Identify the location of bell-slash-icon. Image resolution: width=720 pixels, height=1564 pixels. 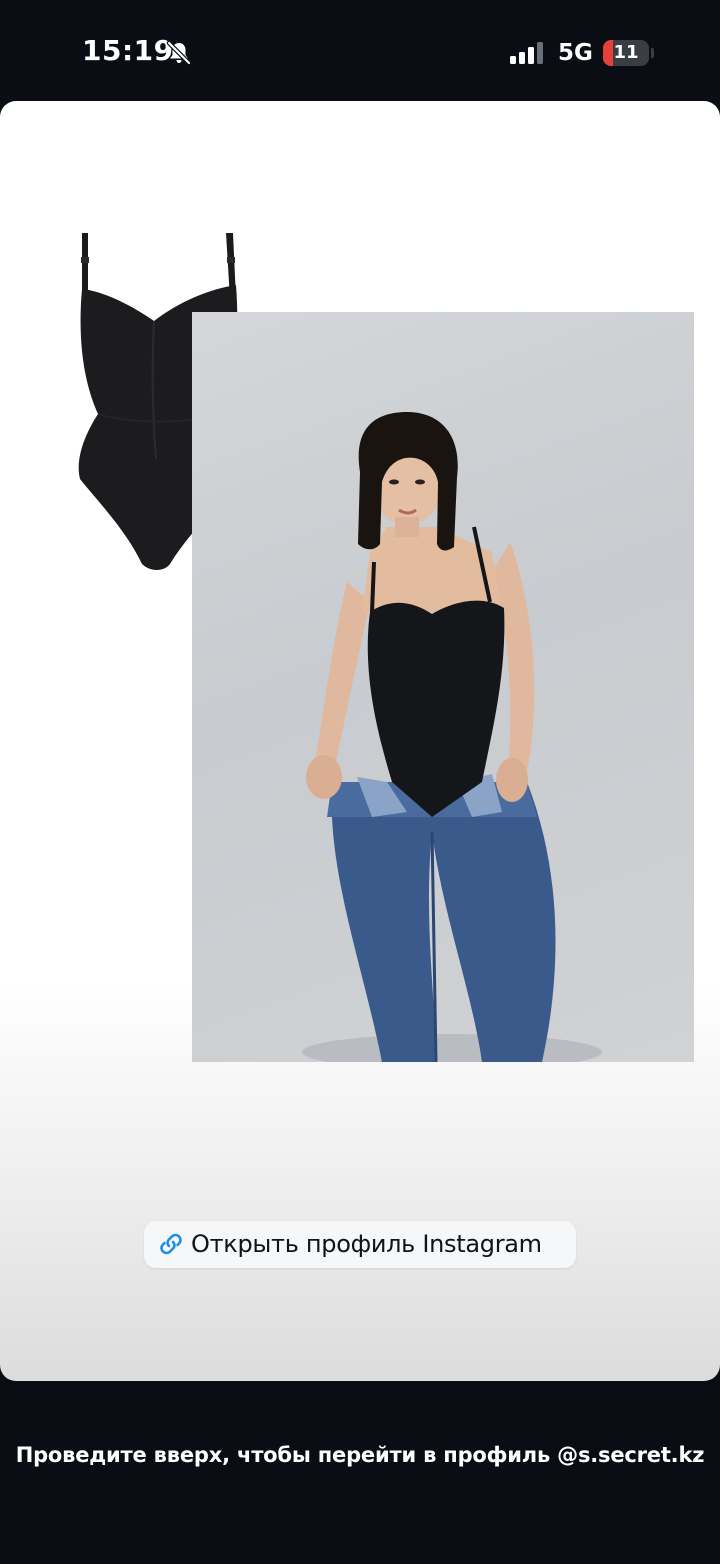
(179, 53).